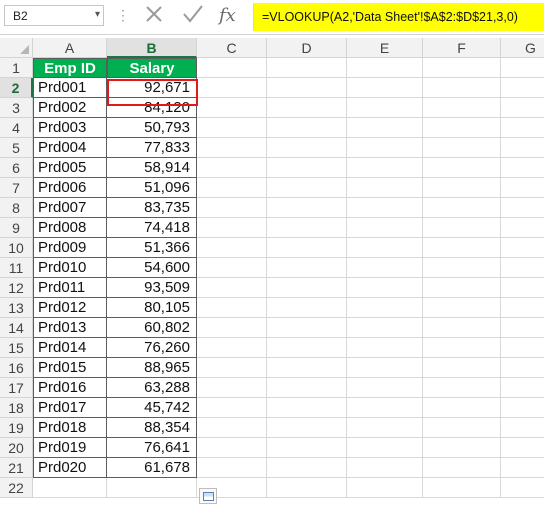 This screenshot has width=544, height=506. Describe the element at coordinates (152, 428) in the screenshot. I see `salary-cell: 88,354` at that location.